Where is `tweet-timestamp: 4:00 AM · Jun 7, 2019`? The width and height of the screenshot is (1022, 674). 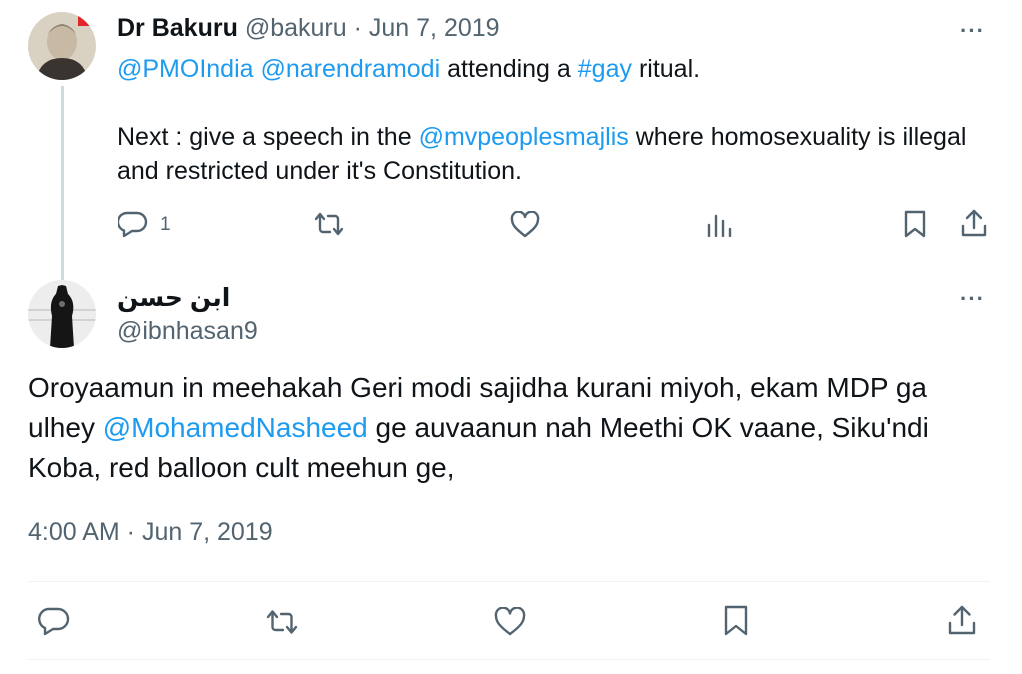
tweet-timestamp: 4:00 AM · Jun 7, 2019 is located at coordinates (150, 532).